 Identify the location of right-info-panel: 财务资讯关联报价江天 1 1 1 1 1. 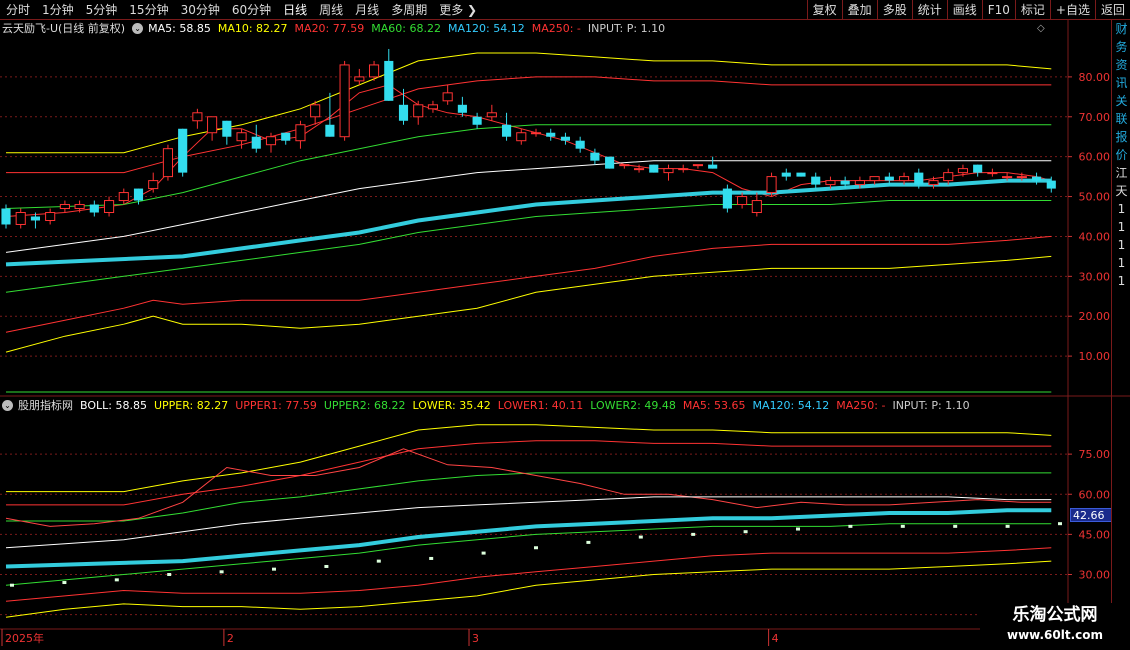
(1120, 335).